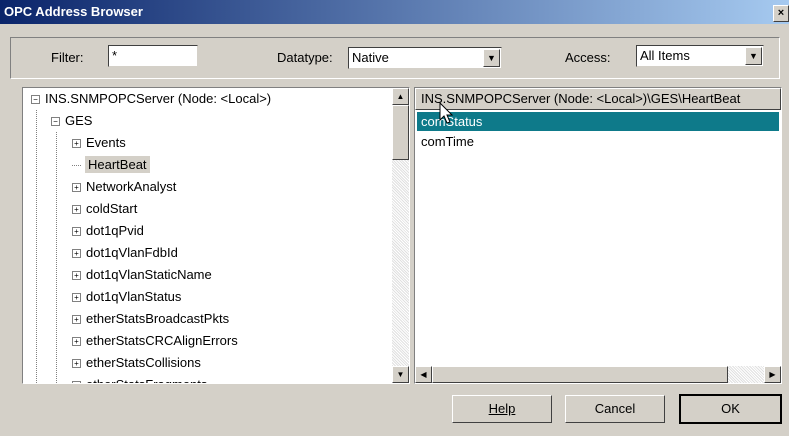 This screenshot has width=789, height=436. Describe the element at coordinates (106, 142) in the screenshot. I see `tree-node-label: Events` at that location.